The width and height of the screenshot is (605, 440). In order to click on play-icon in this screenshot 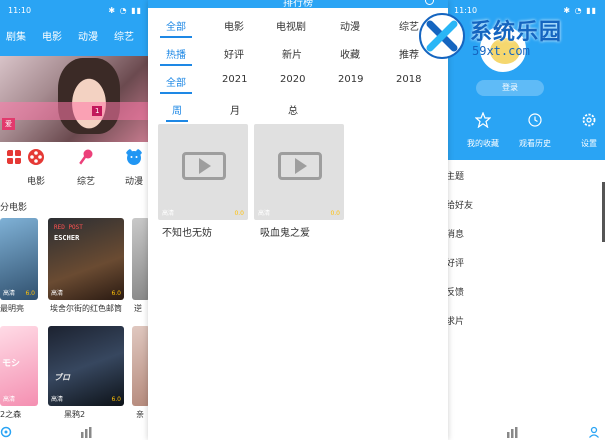, I will do `click(300, 166)`.